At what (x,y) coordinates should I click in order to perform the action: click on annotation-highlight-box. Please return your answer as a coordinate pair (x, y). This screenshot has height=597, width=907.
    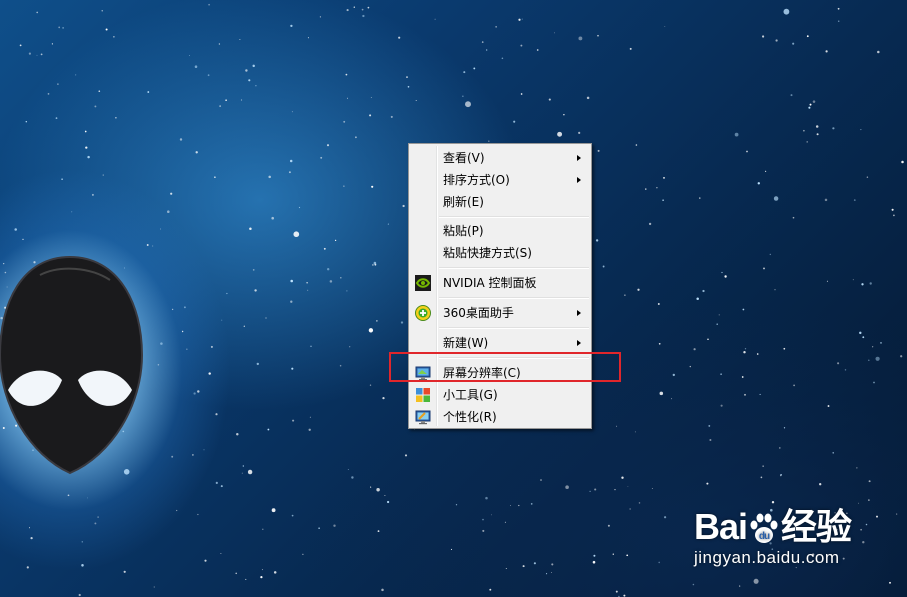
    Looking at the image, I should click on (505, 367).